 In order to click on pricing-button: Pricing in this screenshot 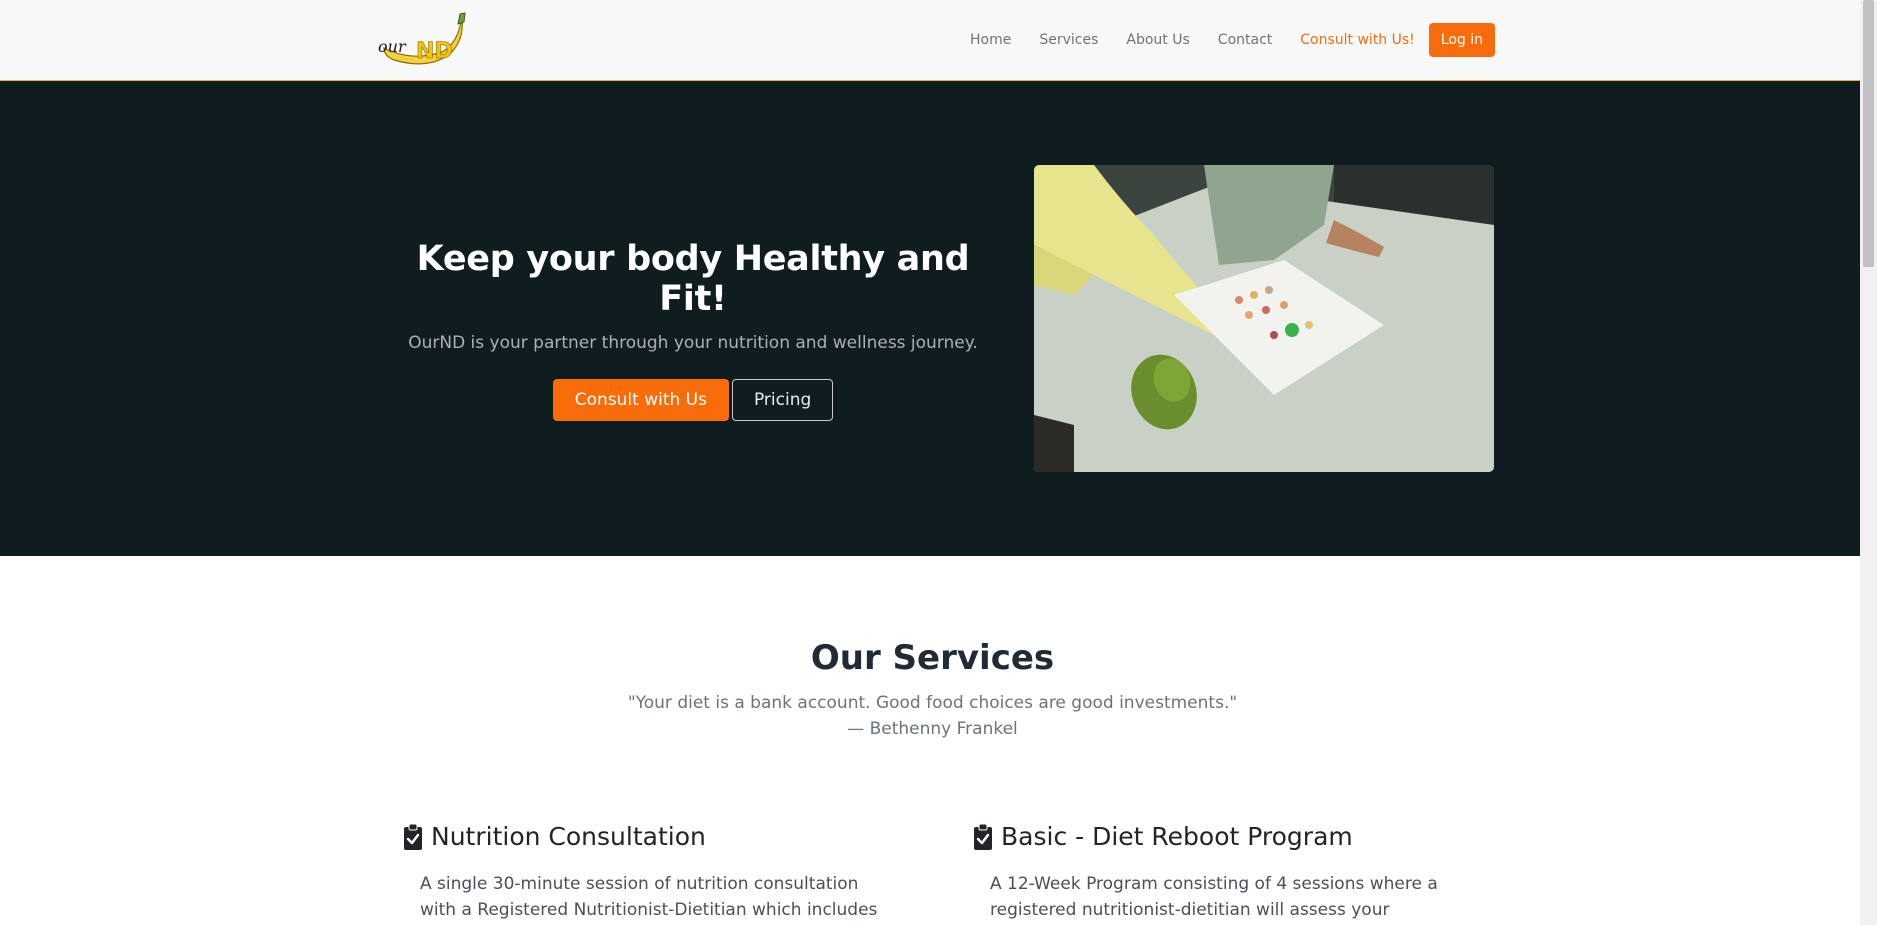, I will do `click(782, 400)`.